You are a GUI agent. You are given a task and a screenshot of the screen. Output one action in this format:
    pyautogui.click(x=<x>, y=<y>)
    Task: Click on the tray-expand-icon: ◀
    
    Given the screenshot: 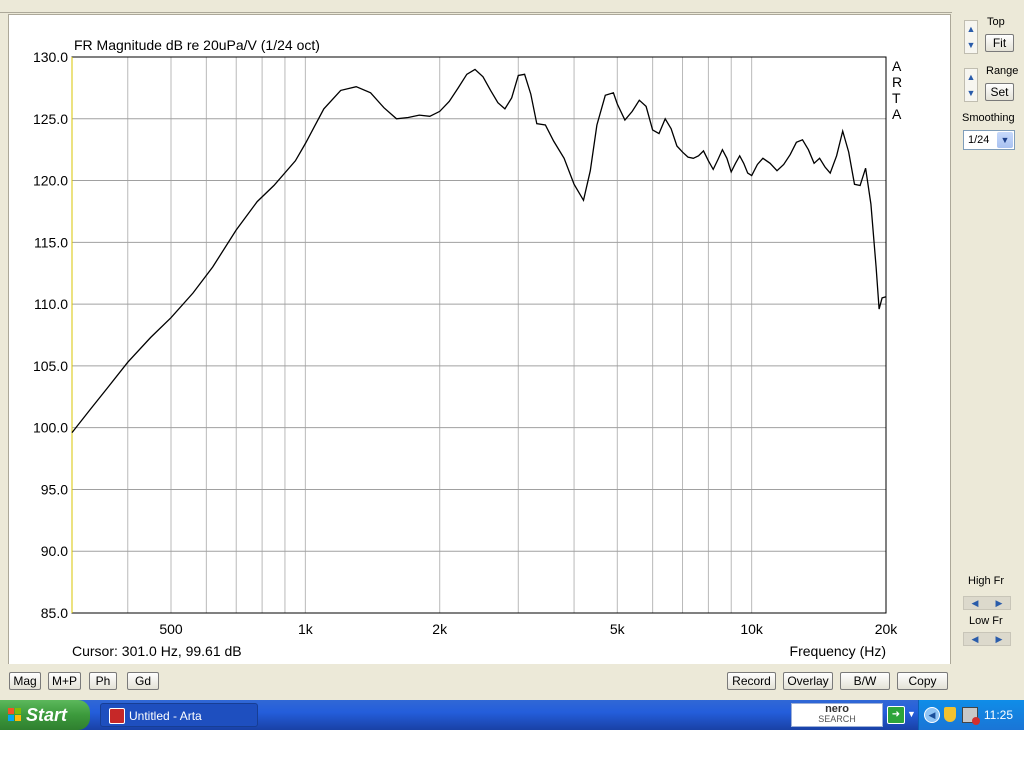 What is the action you would take?
    pyautogui.click(x=932, y=715)
    